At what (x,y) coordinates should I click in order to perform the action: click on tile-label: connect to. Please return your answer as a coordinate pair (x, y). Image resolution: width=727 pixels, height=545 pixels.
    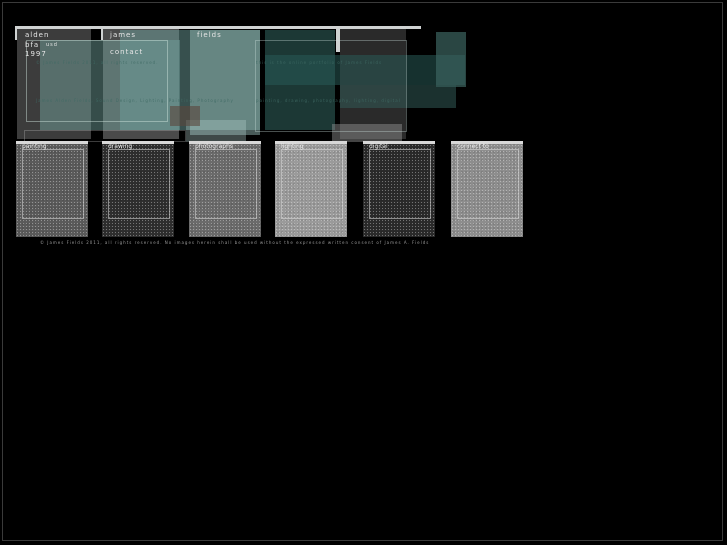
    Looking at the image, I should click on (473, 146).